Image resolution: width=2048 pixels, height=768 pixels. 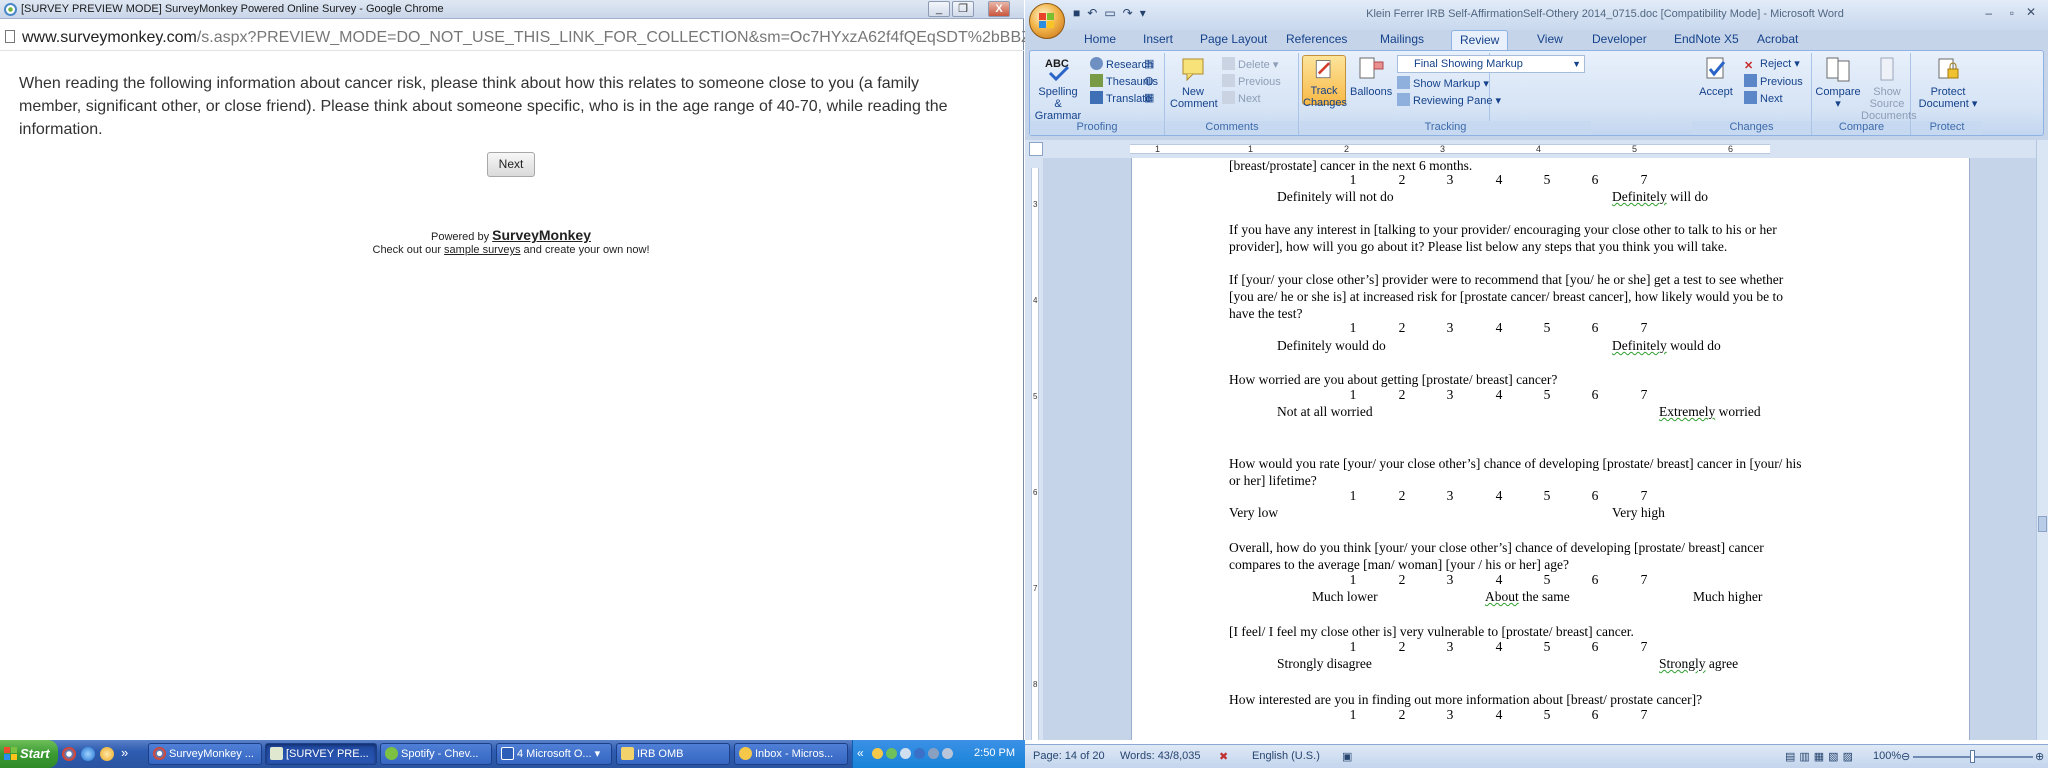 I want to click on taskbar-button: IRB OMB, so click(x=673, y=754).